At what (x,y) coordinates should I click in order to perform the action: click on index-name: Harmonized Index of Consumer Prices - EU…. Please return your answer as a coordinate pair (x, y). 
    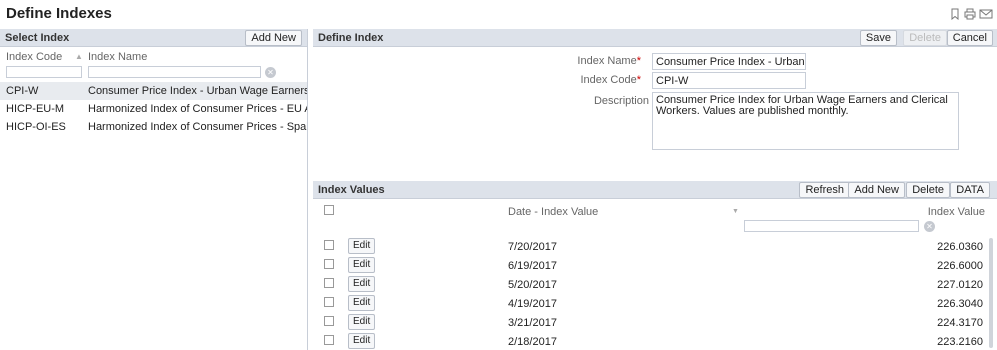
    Looking at the image, I should click on (197, 109).